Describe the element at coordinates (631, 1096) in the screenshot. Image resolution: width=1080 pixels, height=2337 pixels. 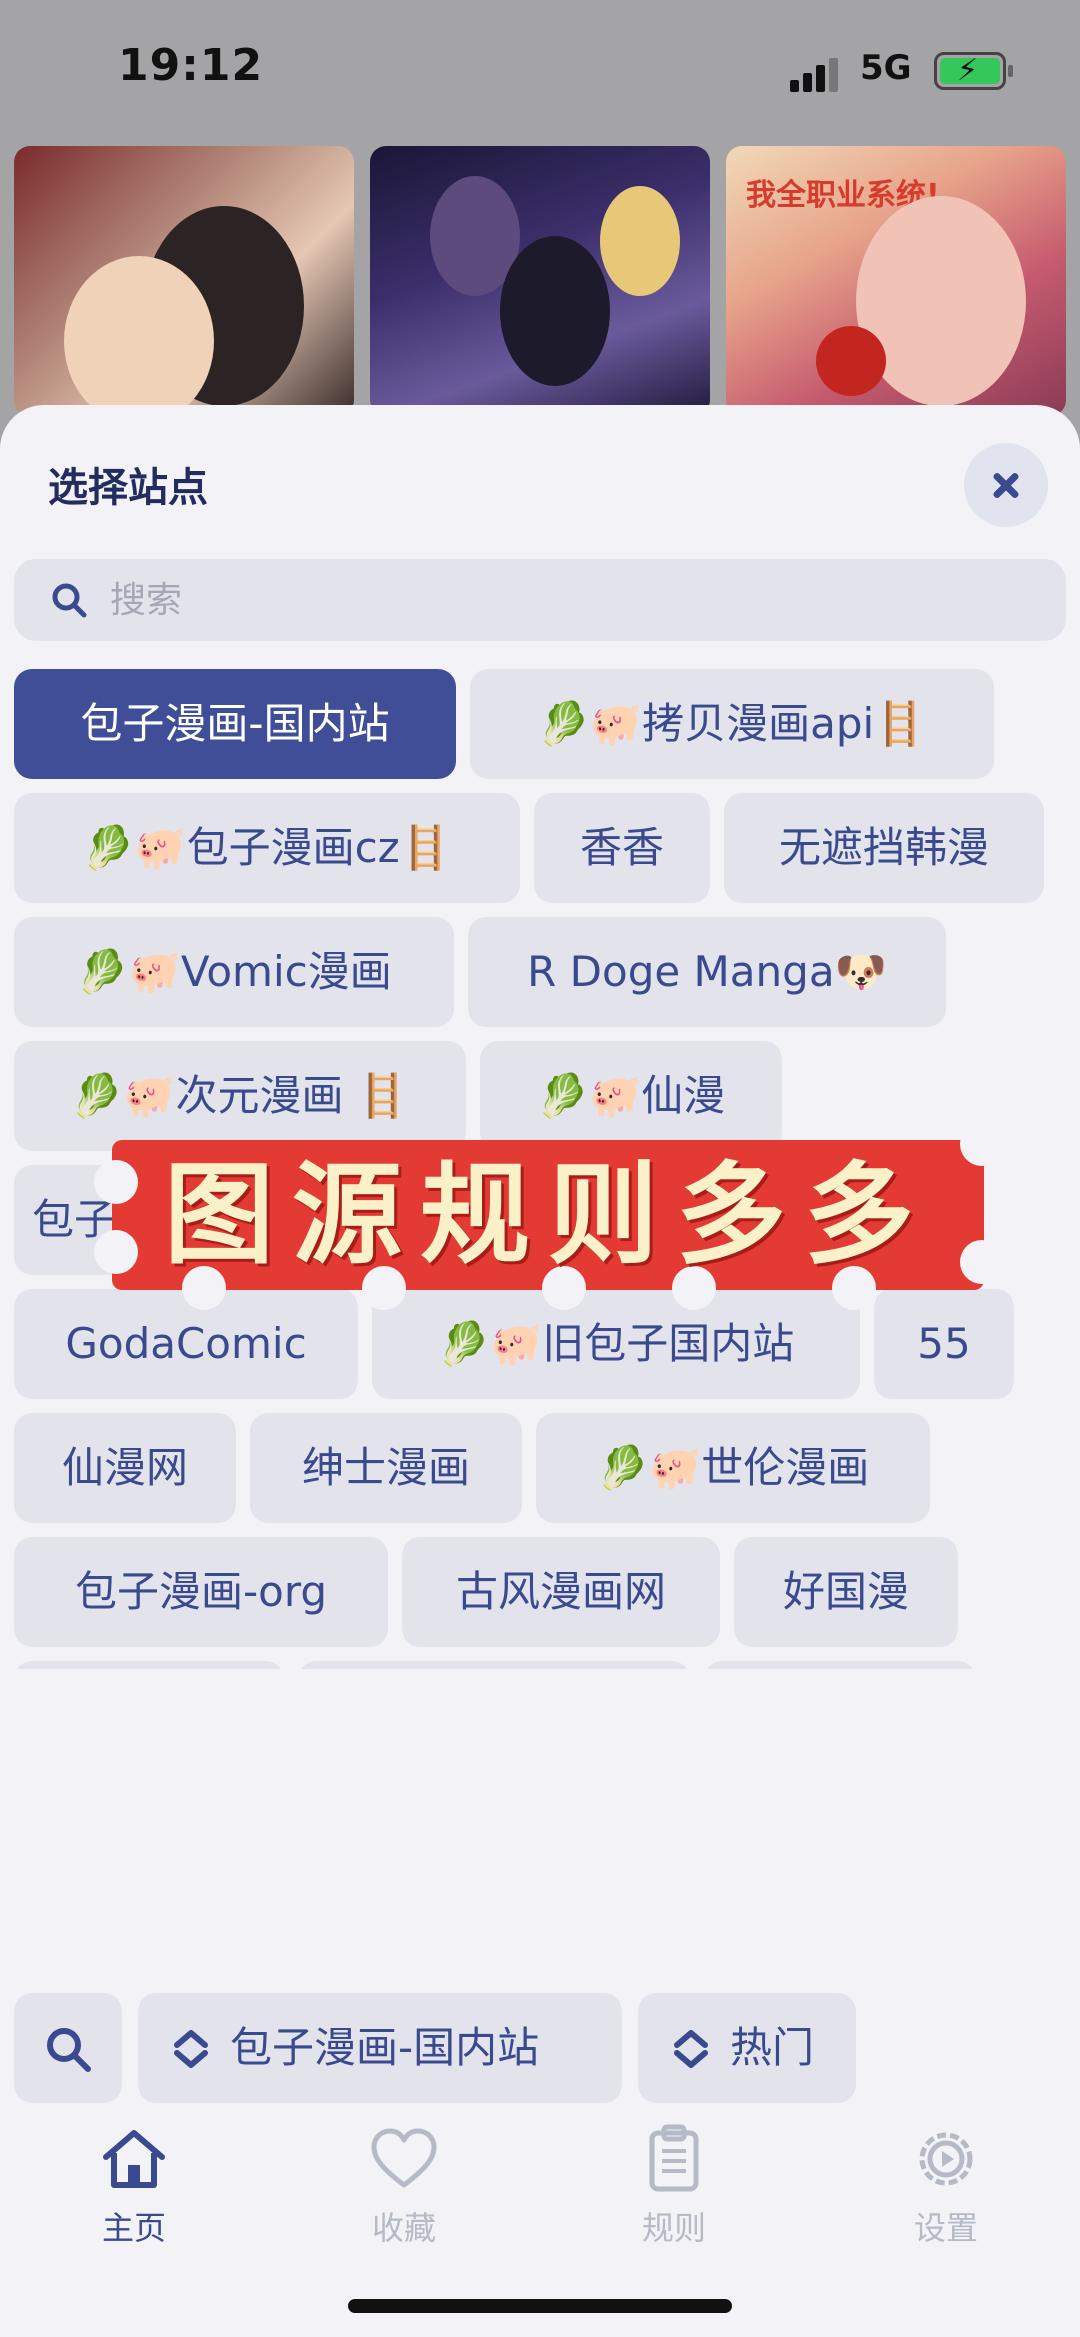
I see `site-chip: 🥬🐖仙漫` at that location.